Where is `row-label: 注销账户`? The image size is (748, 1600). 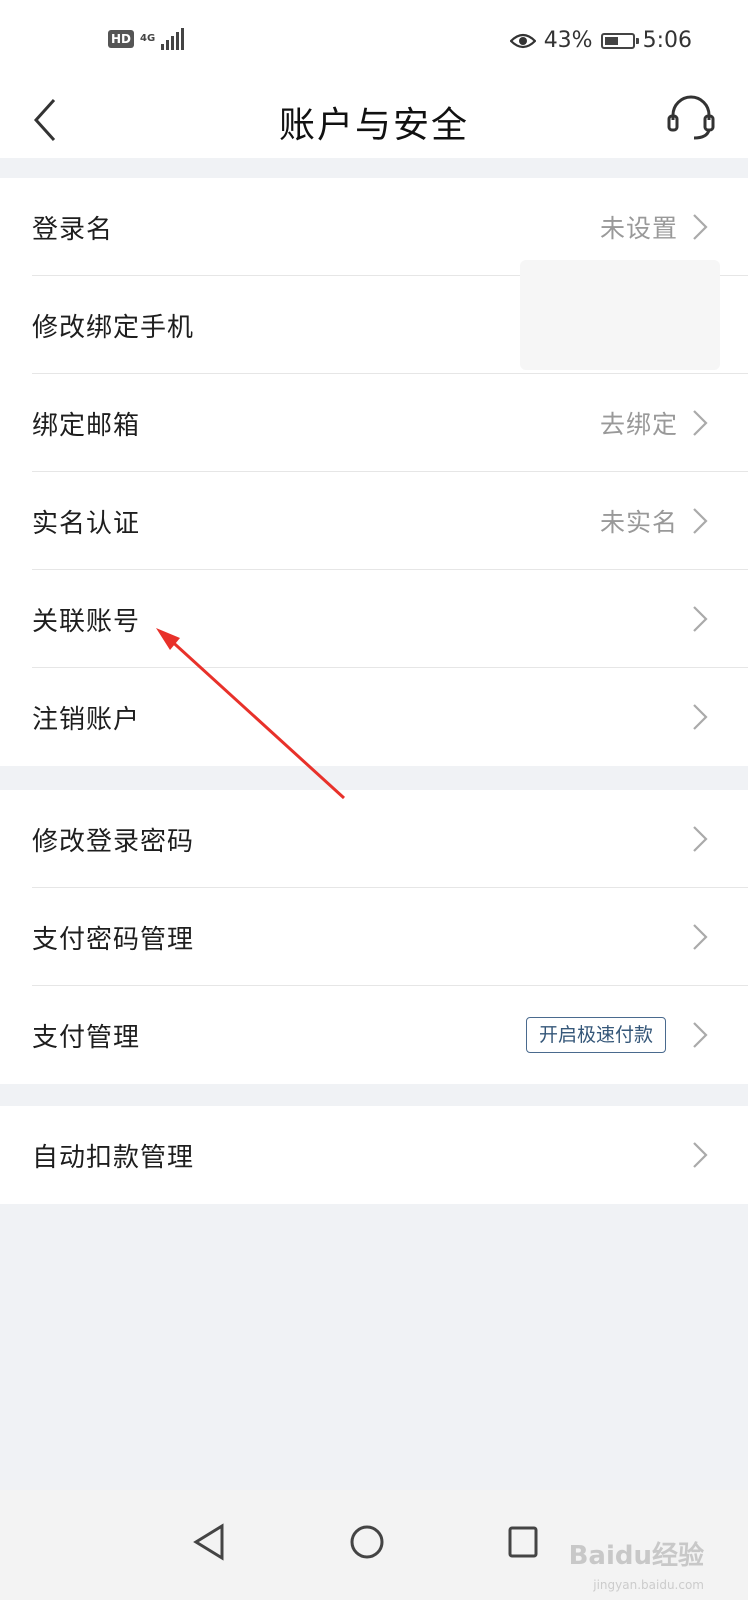 row-label: 注销账户 is located at coordinates (86, 719).